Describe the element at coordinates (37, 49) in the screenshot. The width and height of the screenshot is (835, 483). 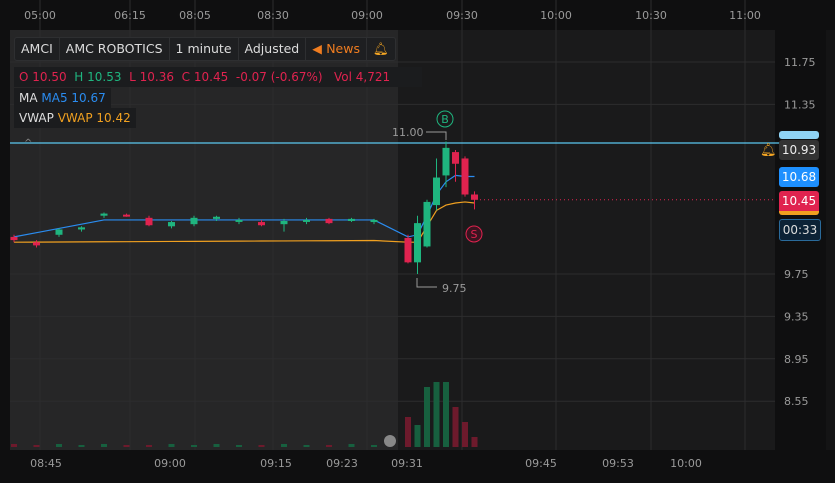
I see `symbol: AMCI` at that location.